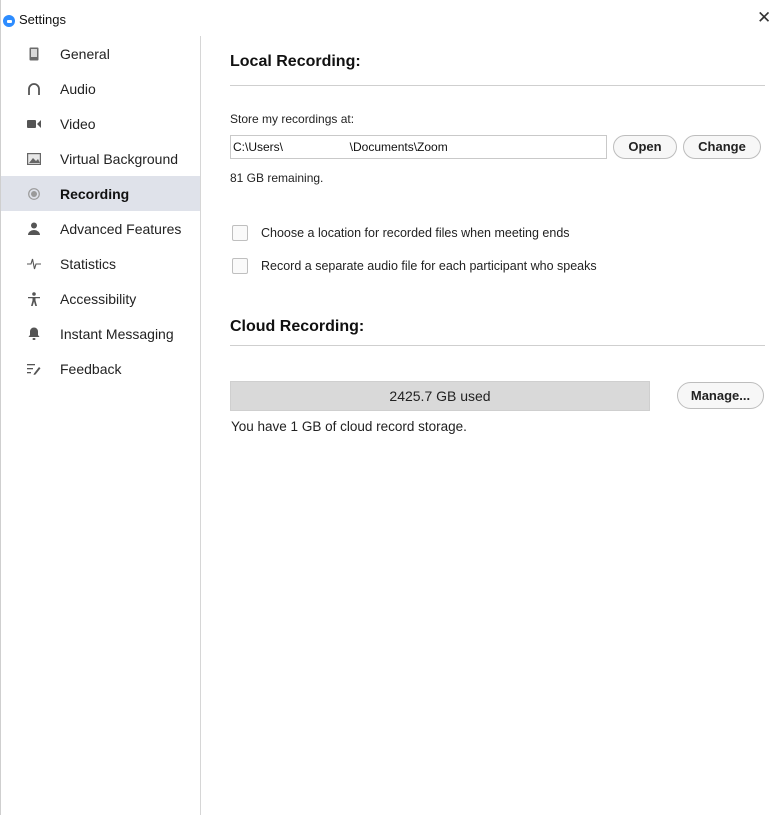 The height and width of the screenshot is (815, 770). Describe the element at coordinates (34, 124) in the screenshot. I see `video-camera-icon` at that location.